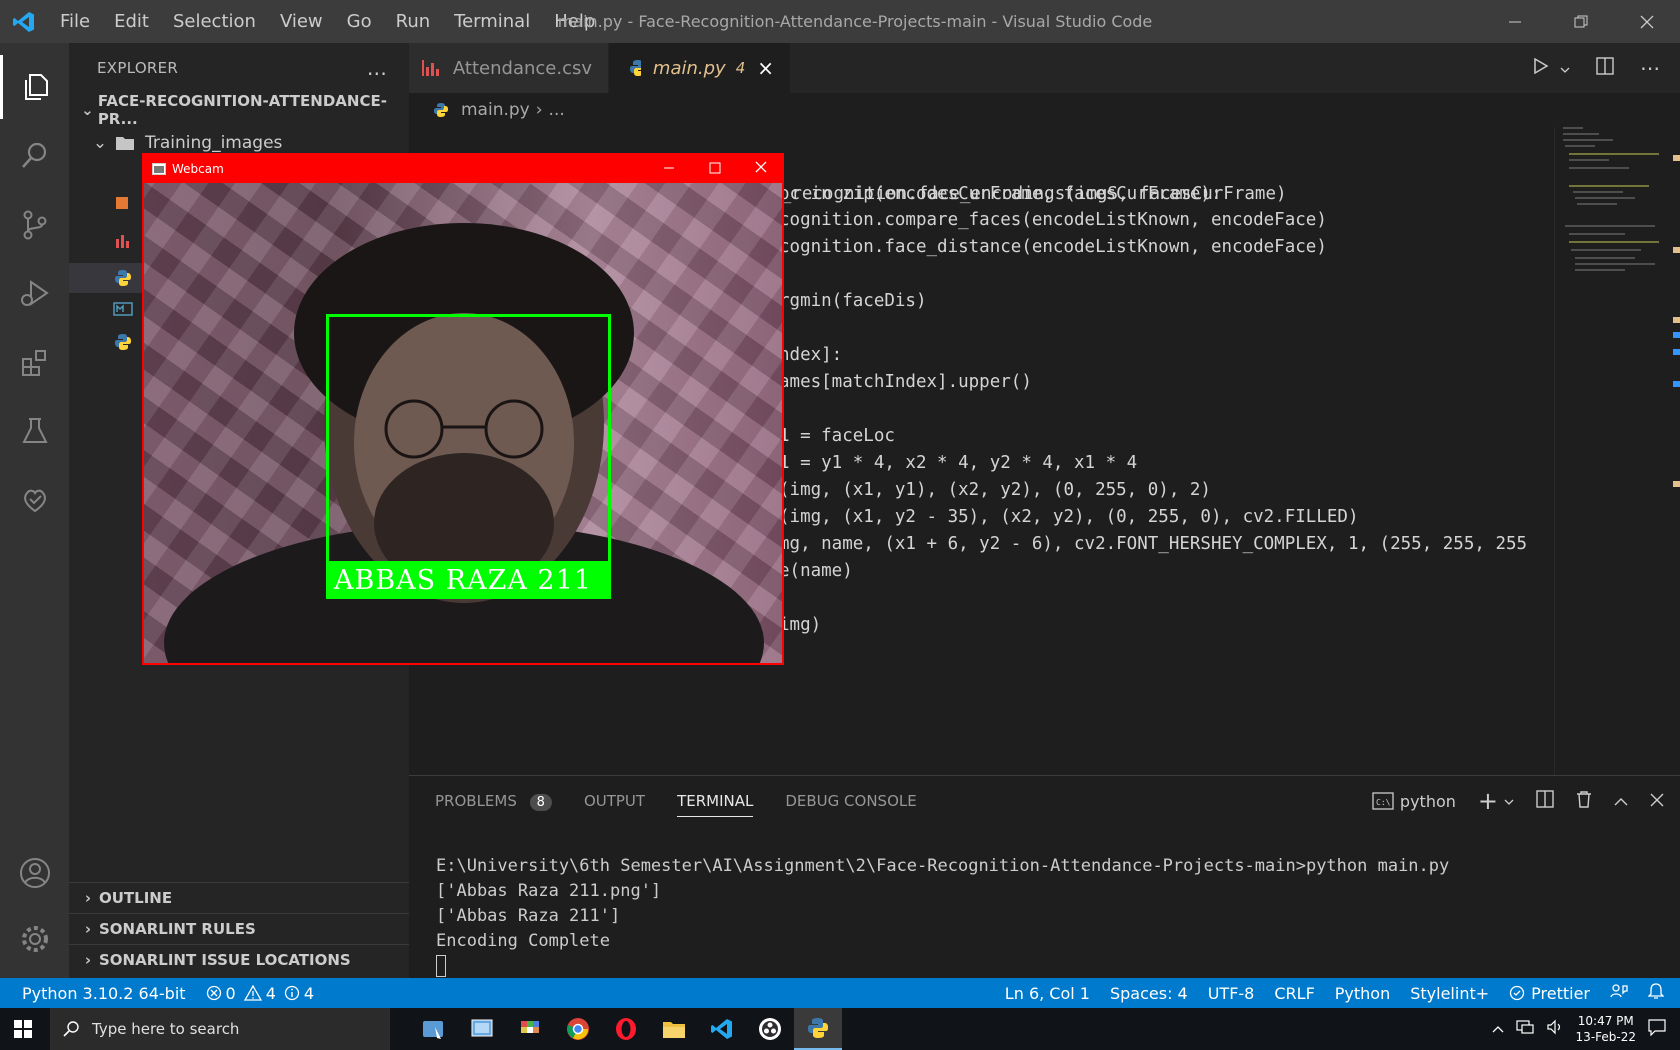 This screenshot has width=1680, height=1050. I want to click on menu-edit: Edit, so click(131, 21).